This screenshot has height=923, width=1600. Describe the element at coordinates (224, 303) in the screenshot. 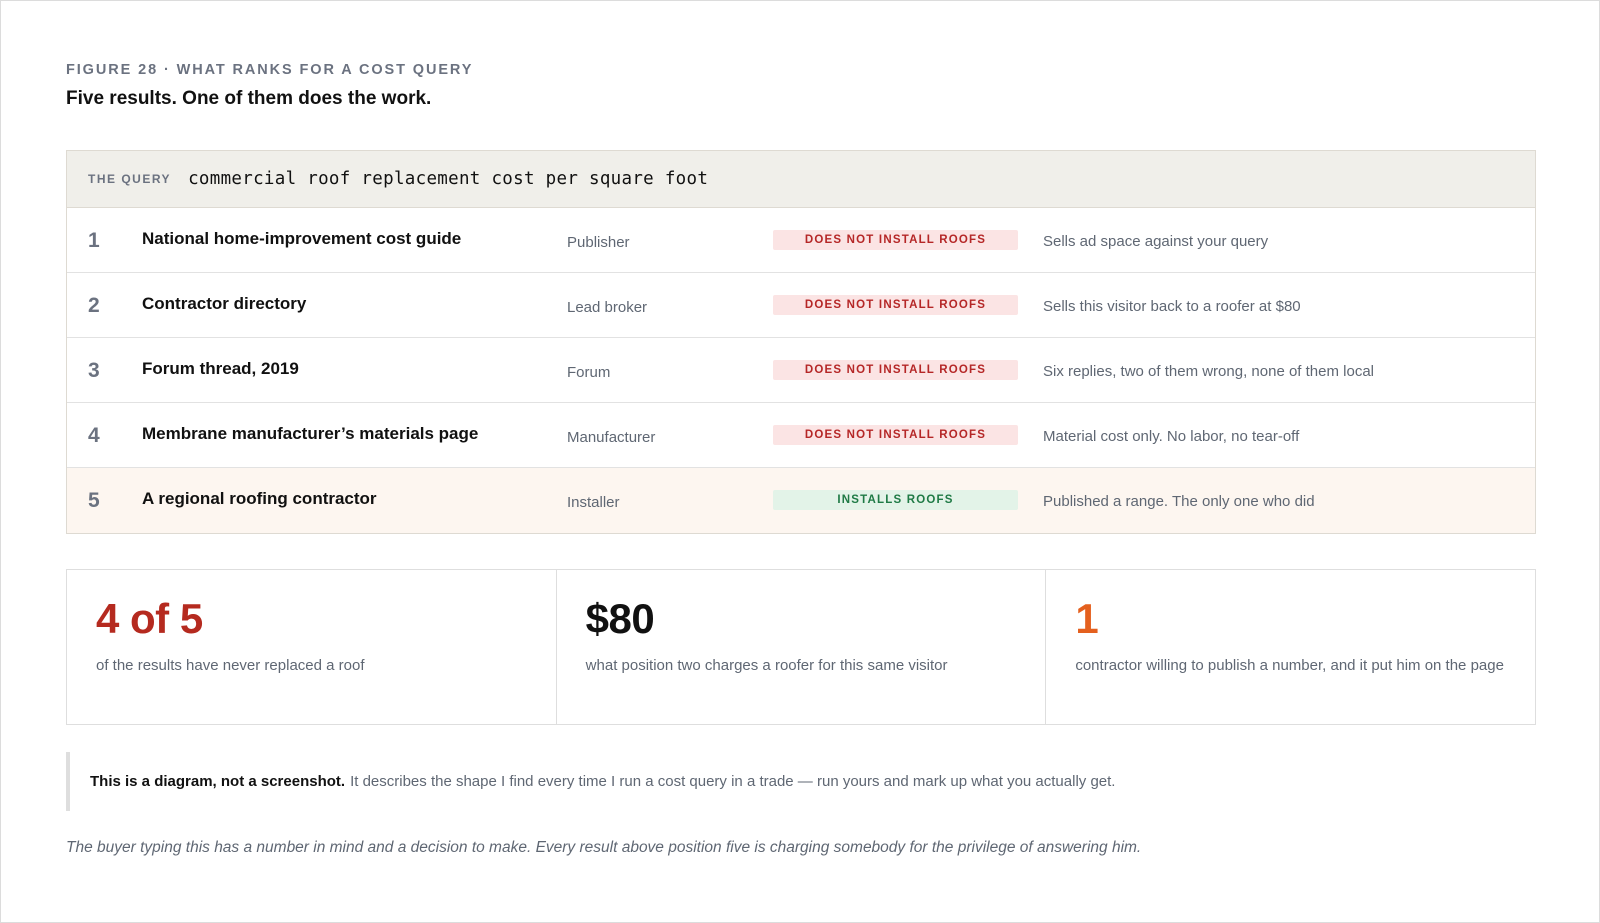

I see `result-site: Contractor directory` at that location.